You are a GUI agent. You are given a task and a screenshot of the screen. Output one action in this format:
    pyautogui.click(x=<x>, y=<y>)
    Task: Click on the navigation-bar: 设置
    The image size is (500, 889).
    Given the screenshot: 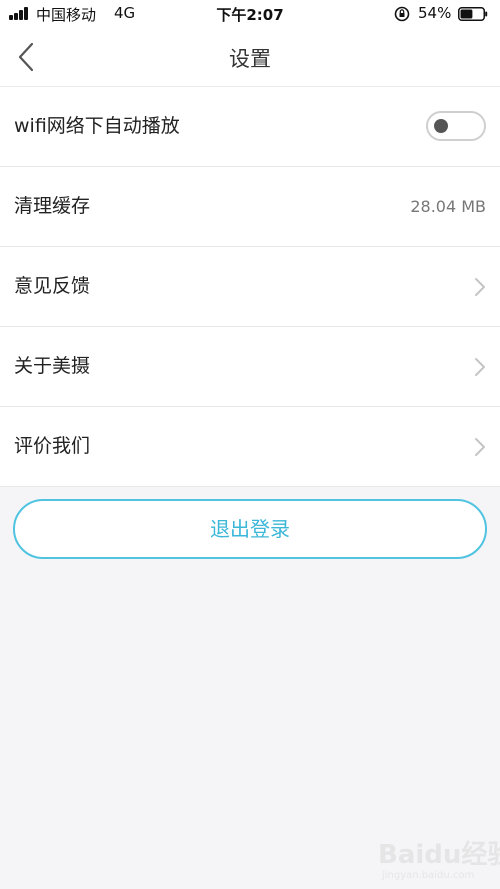 What is the action you would take?
    pyautogui.click(x=250, y=57)
    